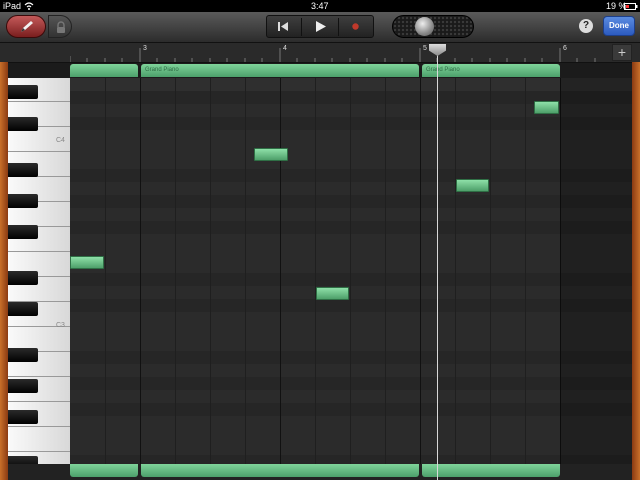  What do you see at coordinates (104, 70) in the screenshot?
I see `region-header` at bounding box center [104, 70].